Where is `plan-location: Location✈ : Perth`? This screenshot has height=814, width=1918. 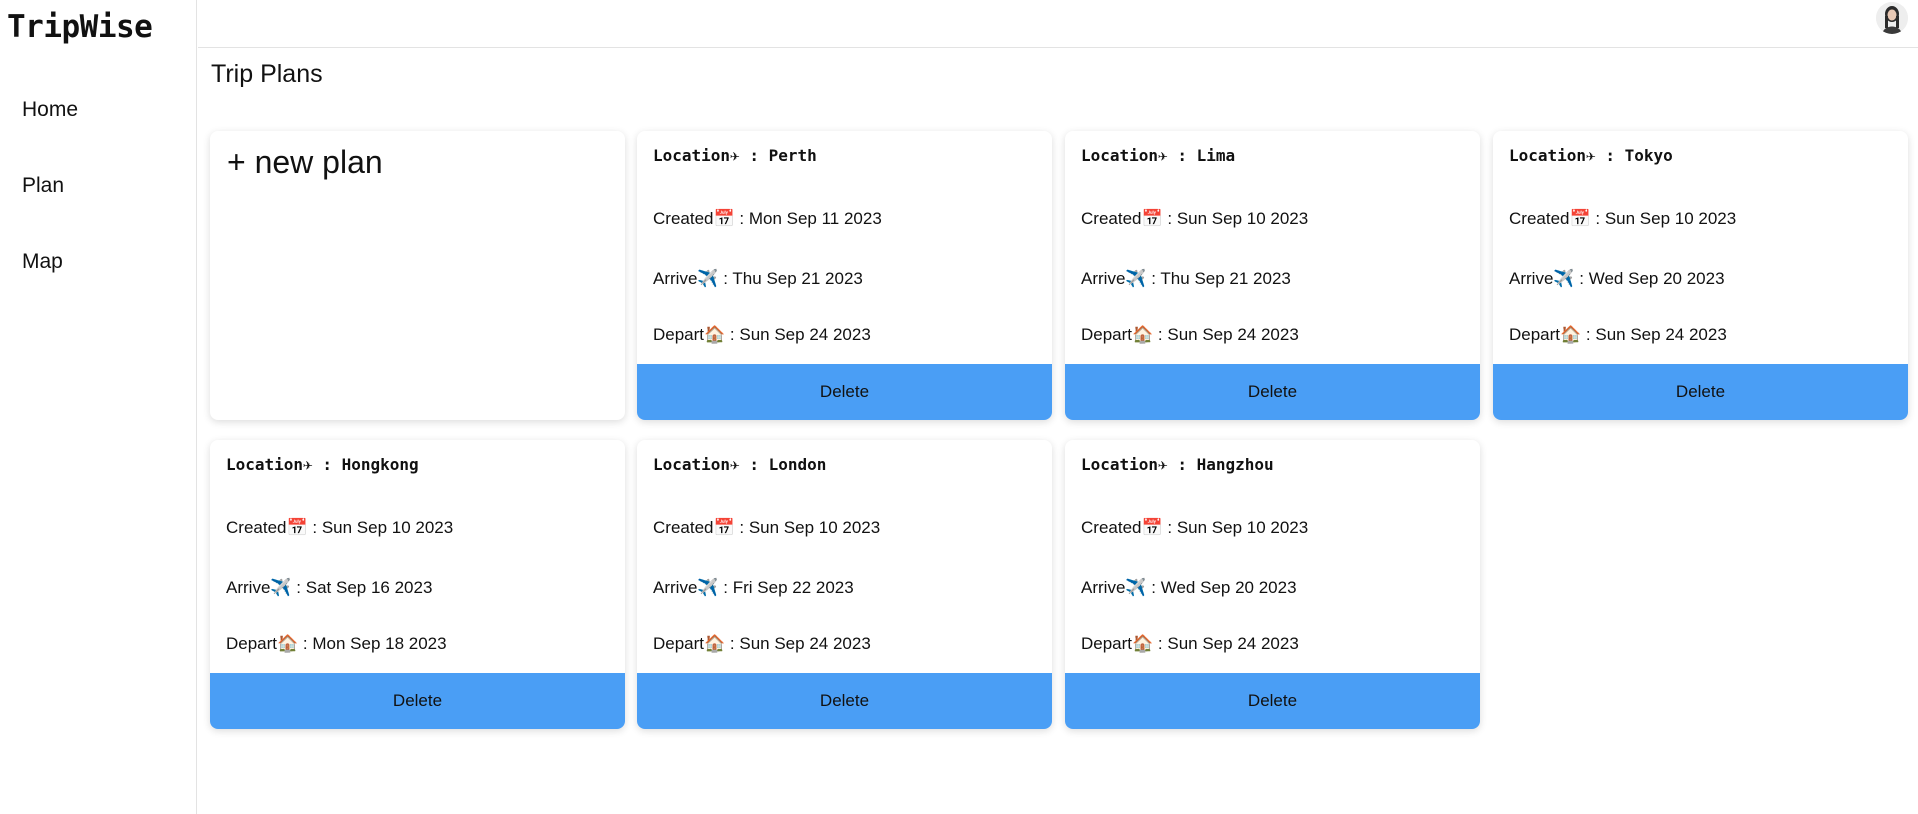
plan-location: Location✈ : Perth is located at coordinates (735, 155).